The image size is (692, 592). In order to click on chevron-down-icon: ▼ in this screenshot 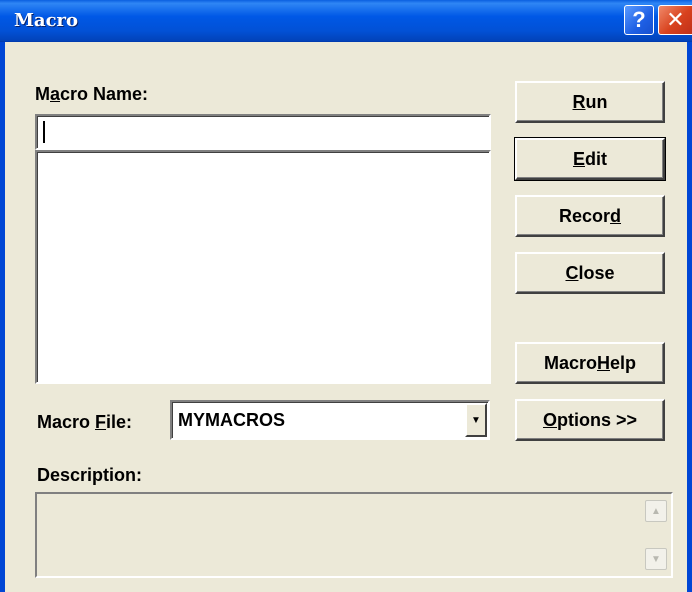, I will do `click(476, 420)`.